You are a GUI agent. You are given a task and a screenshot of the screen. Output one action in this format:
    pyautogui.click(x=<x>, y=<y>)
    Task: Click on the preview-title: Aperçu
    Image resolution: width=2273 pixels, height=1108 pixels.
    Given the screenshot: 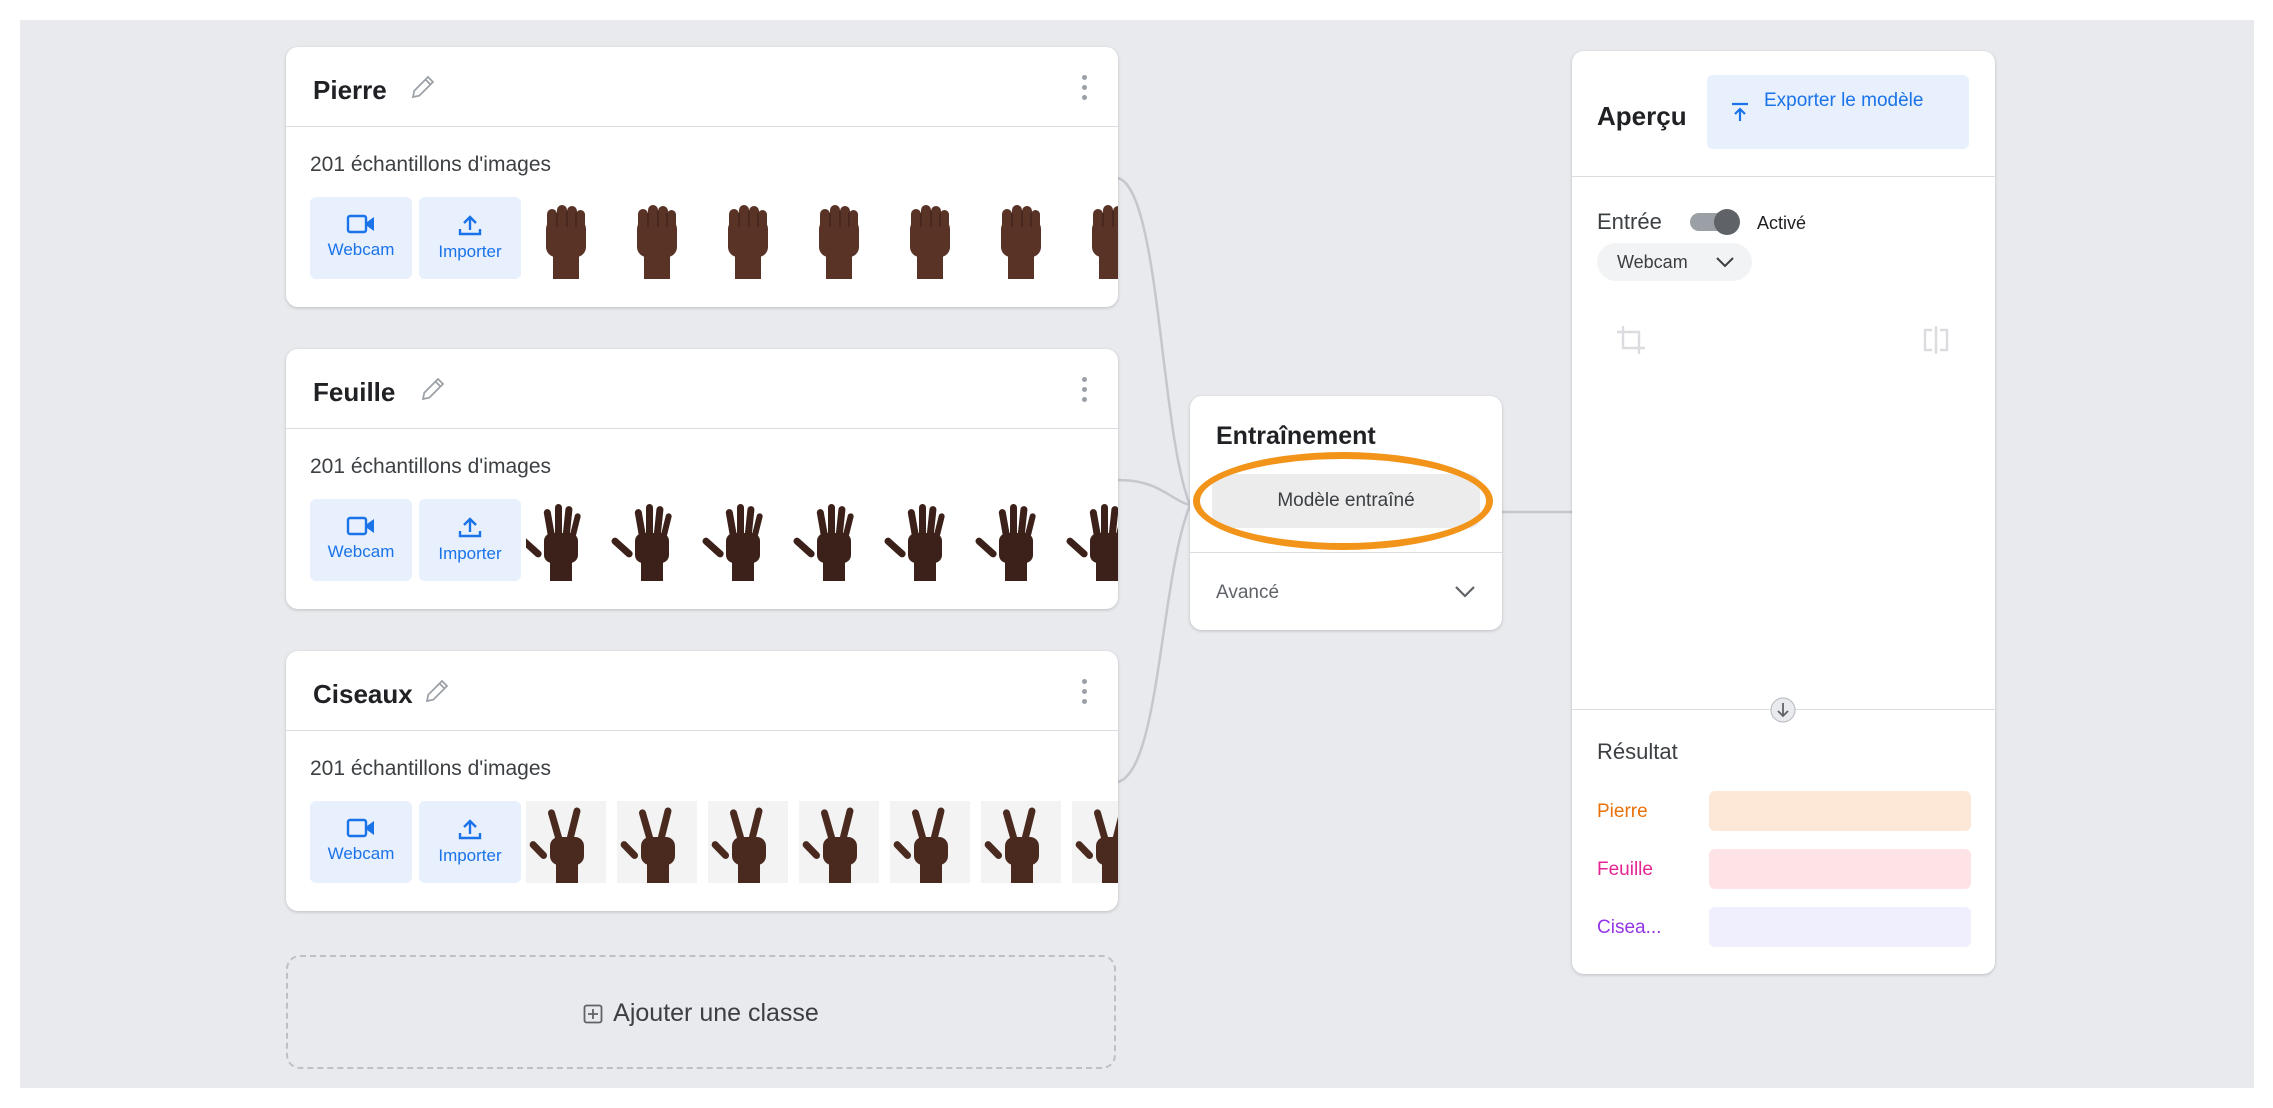 What is the action you would take?
    pyautogui.click(x=1642, y=116)
    